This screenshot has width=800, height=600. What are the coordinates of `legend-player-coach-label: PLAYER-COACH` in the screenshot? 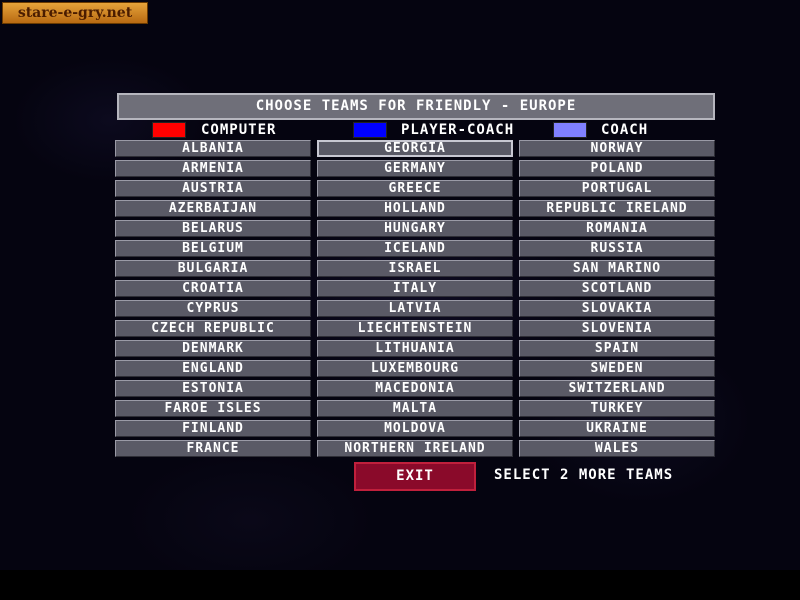 It's located at (458, 130).